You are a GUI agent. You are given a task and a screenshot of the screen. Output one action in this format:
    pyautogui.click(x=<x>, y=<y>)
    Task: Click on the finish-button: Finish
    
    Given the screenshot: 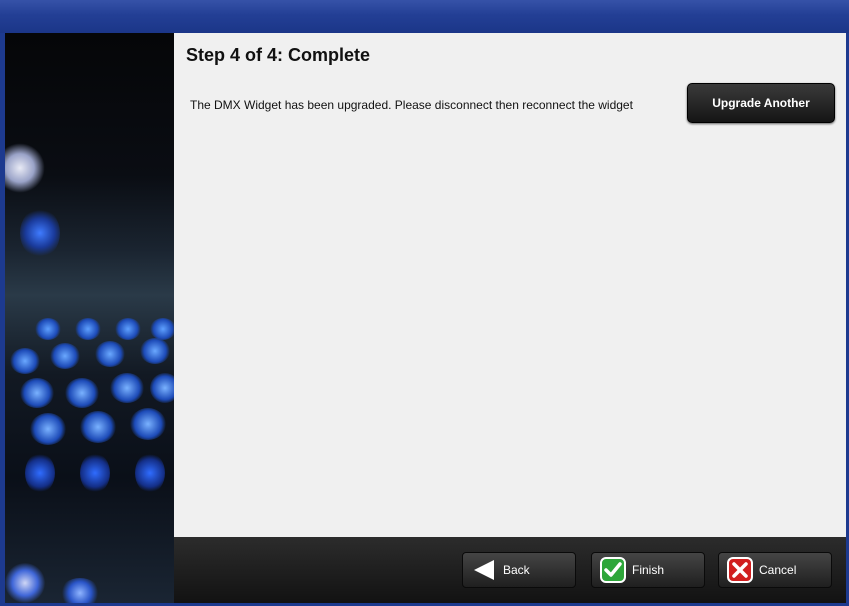 What is the action you would take?
    pyautogui.click(x=648, y=570)
    